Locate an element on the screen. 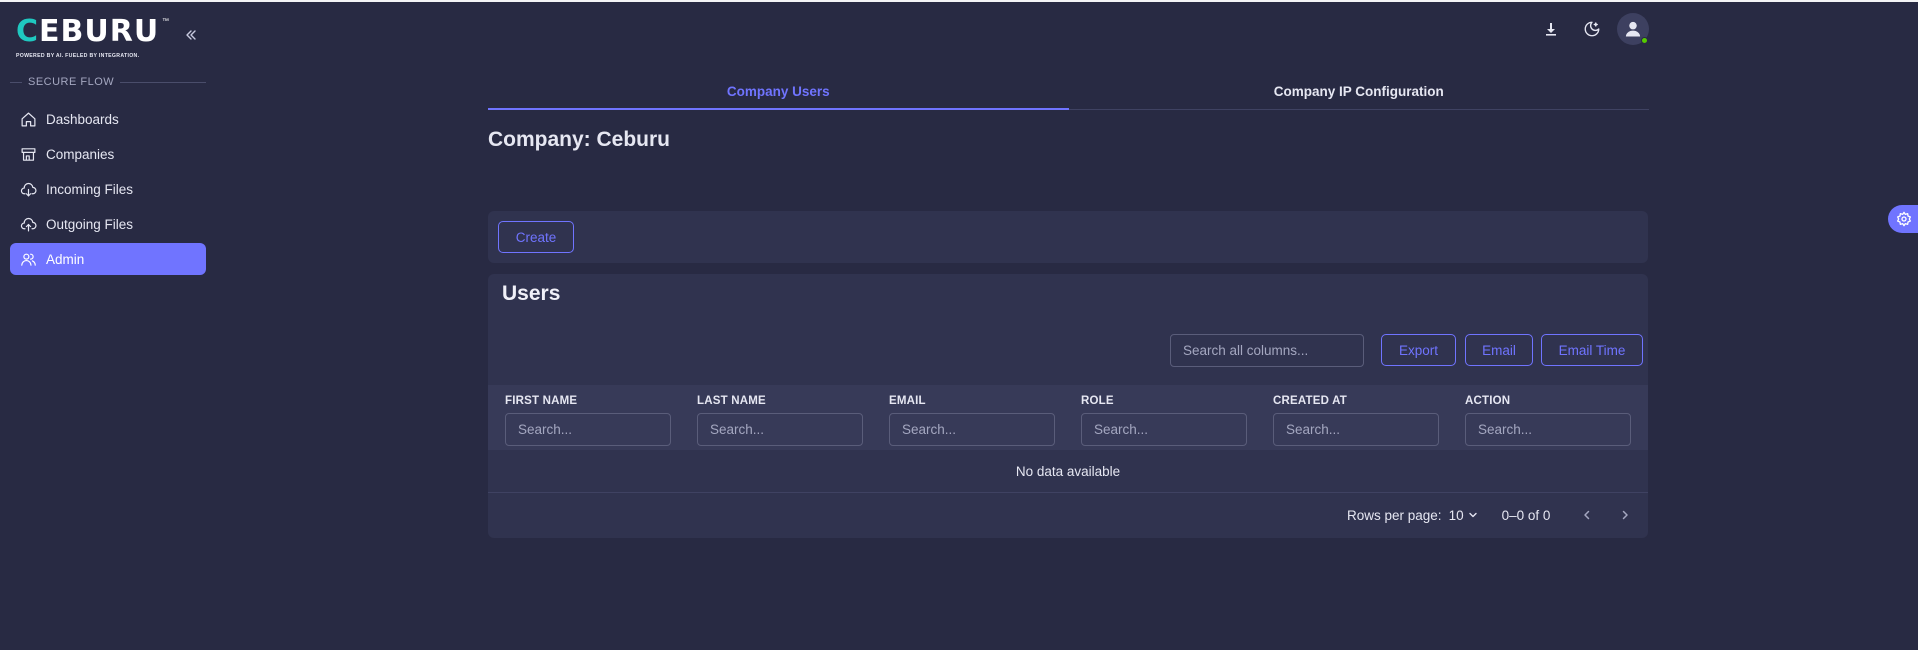 The height and width of the screenshot is (650, 1918). company-tabs: Company Users Company IP Configuration is located at coordinates (1068, 95).